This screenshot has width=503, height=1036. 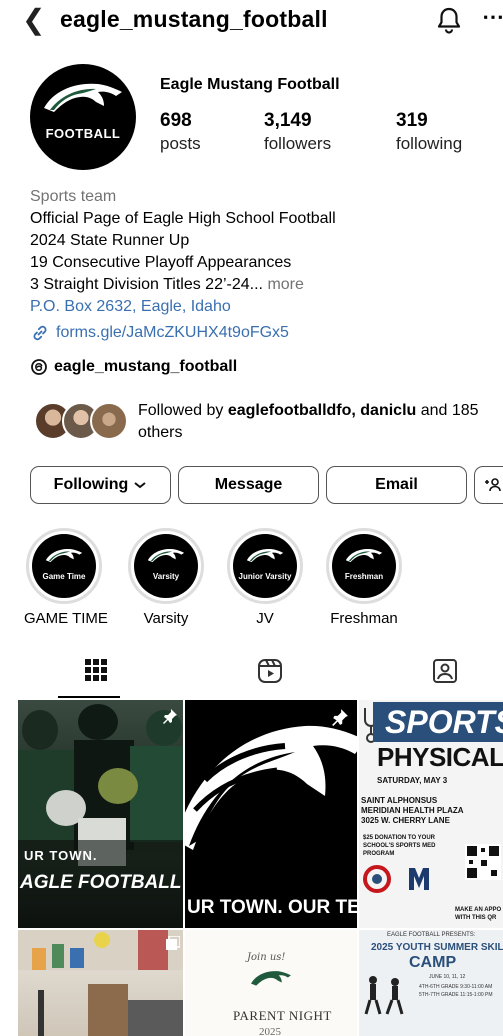 I want to click on post-text: 2025 YOUTH SUMMER SKILLS, so click(x=437, y=947).